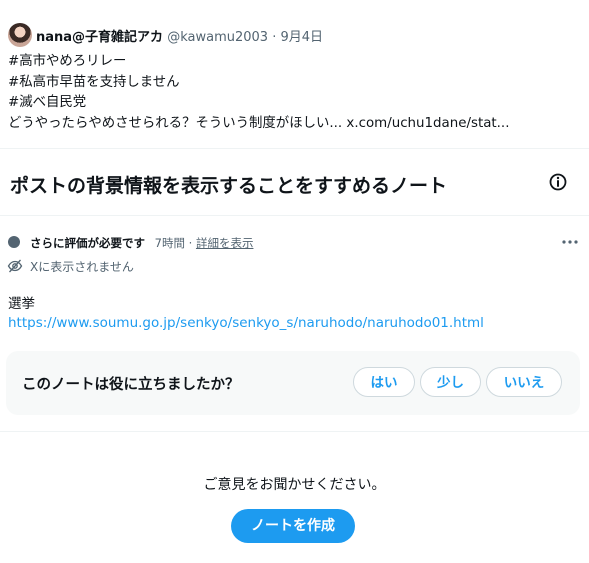 Image resolution: width=589 pixels, height=563 pixels. What do you see at coordinates (99, 37) in the screenshot?
I see `display-name: nana@子育雑記アカ` at bounding box center [99, 37].